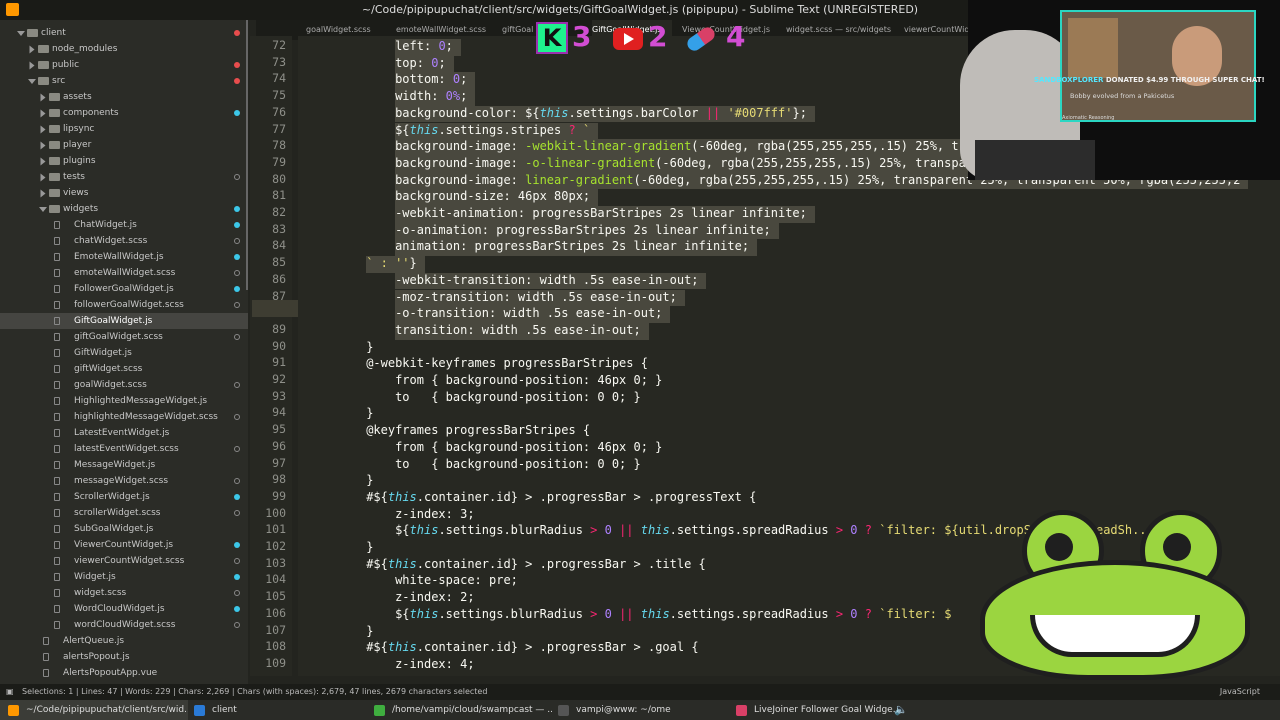  Describe the element at coordinates (837, 313) in the screenshot. I see `code-line: -o-transition: width .5s ease-in-out;` at that location.